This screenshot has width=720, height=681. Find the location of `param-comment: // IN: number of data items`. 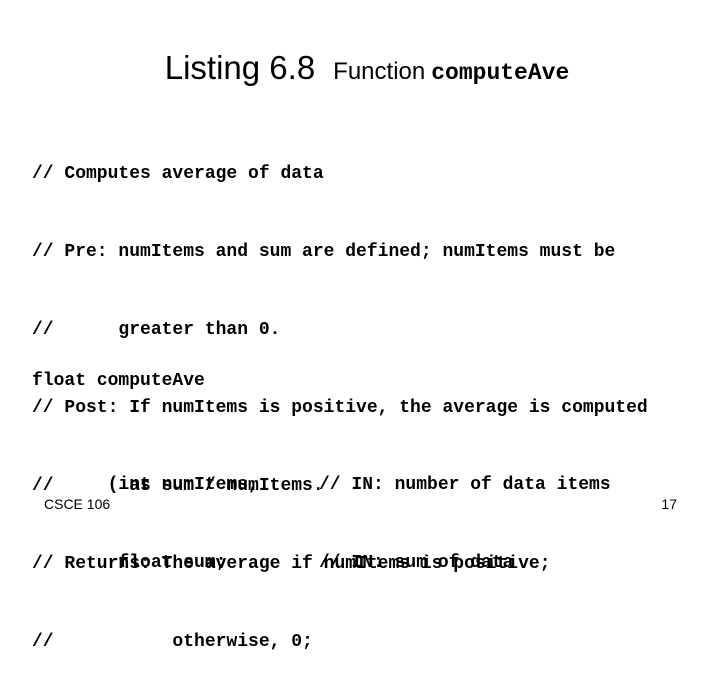

param-comment: // IN: number of data items is located at coordinates (465, 485).